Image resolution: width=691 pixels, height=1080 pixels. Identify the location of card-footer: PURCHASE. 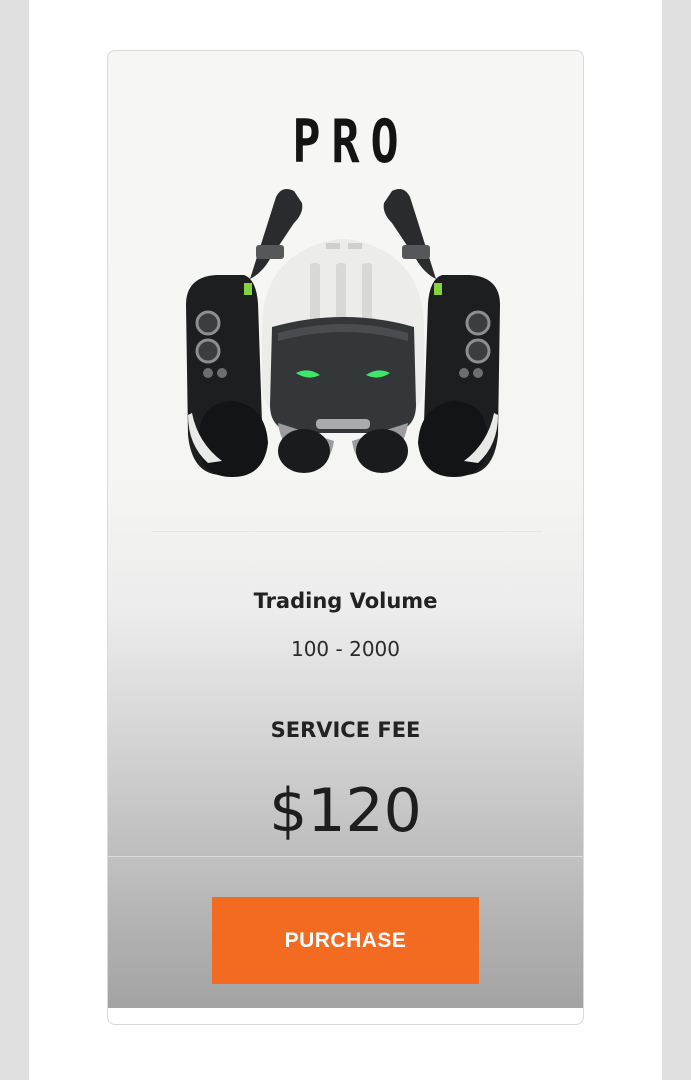
(345, 932).